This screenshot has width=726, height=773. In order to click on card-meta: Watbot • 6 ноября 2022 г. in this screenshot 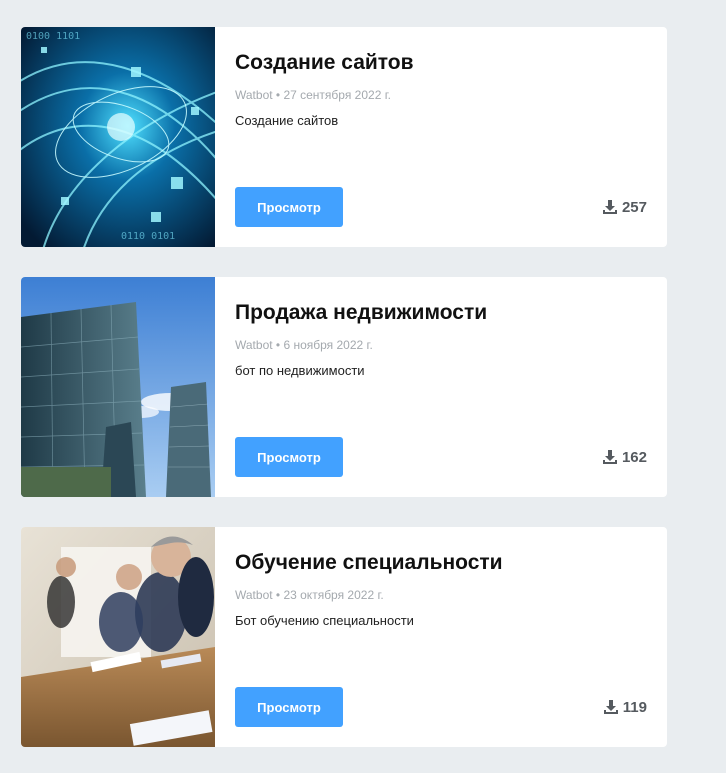, I will do `click(304, 345)`.